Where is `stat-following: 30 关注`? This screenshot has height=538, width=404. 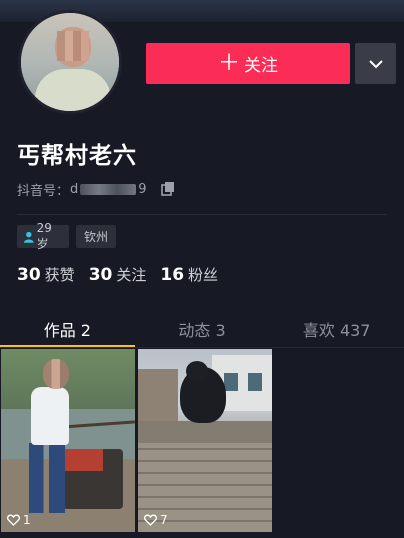 stat-following: 30 关注 is located at coordinates (118, 274).